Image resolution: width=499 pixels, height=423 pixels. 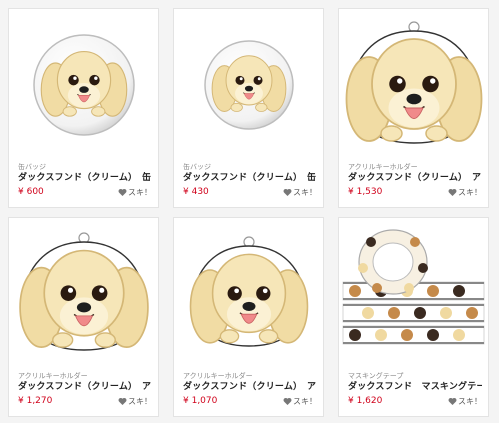 I want to click on product-card-keyholder-small: アクリルキーホルダー ダックスフンド（クリーム） ア ¥ 1,070 スキ！, so click(x=248, y=317).